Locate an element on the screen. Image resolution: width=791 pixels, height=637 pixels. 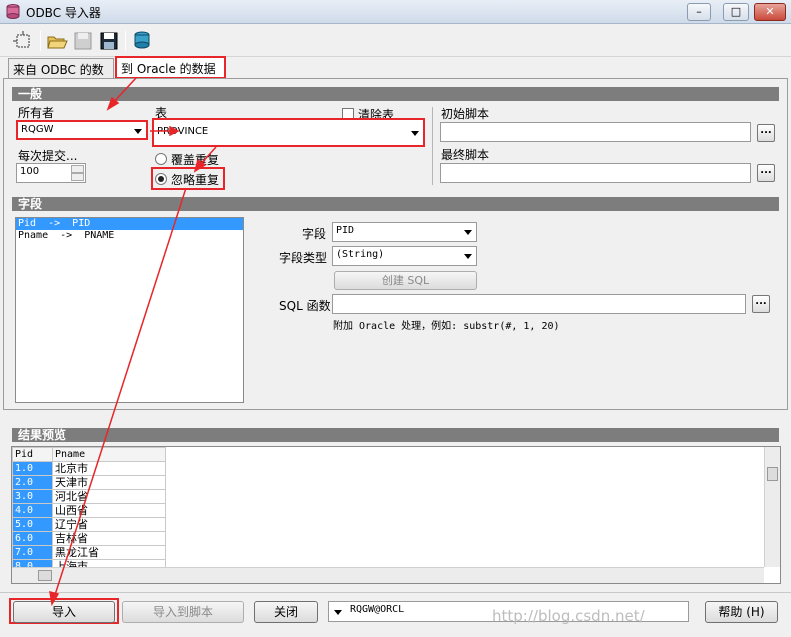
ignore-radio is located at coordinates (161, 179).